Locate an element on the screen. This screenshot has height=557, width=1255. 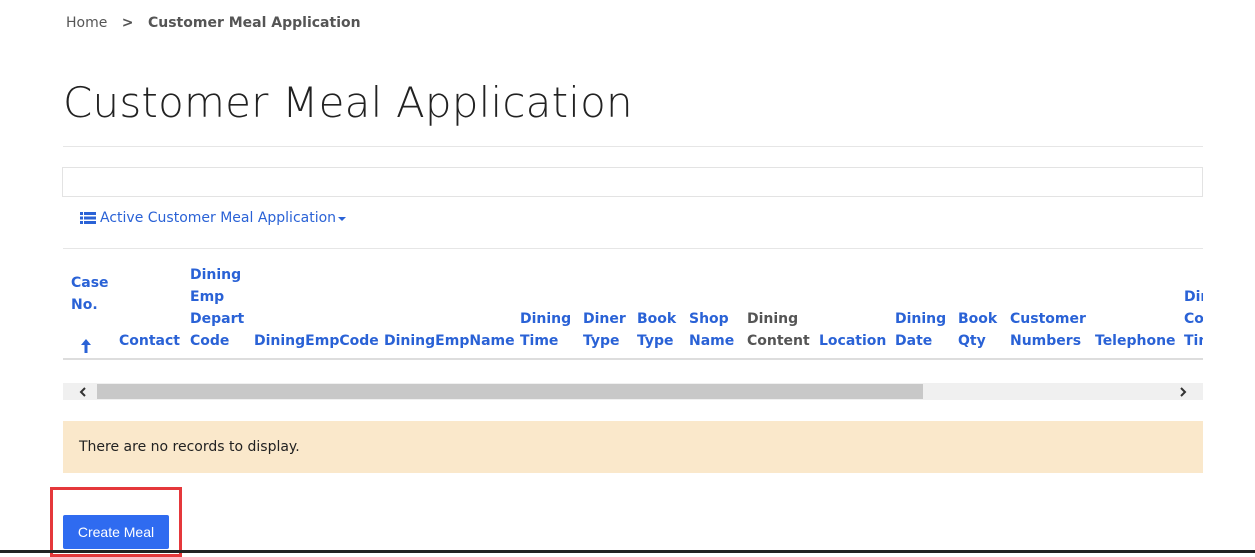
title-divider is located at coordinates (633, 146).